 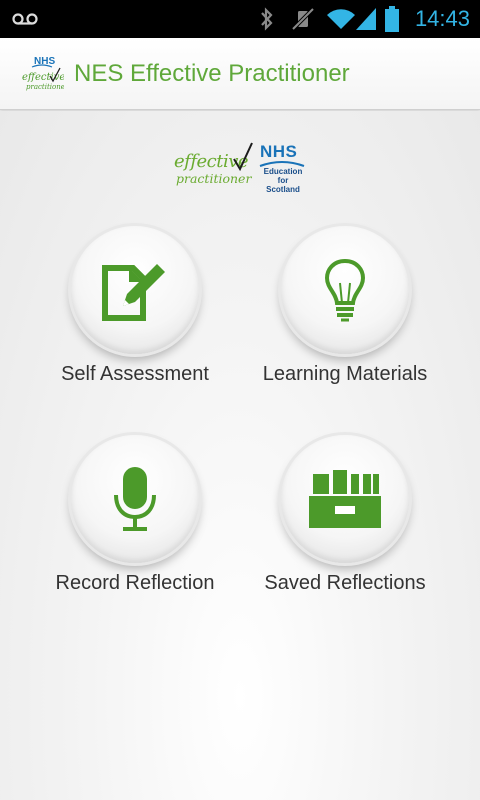 I want to click on self-assessment-label: Self Assessment, so click(x=135, y=374).